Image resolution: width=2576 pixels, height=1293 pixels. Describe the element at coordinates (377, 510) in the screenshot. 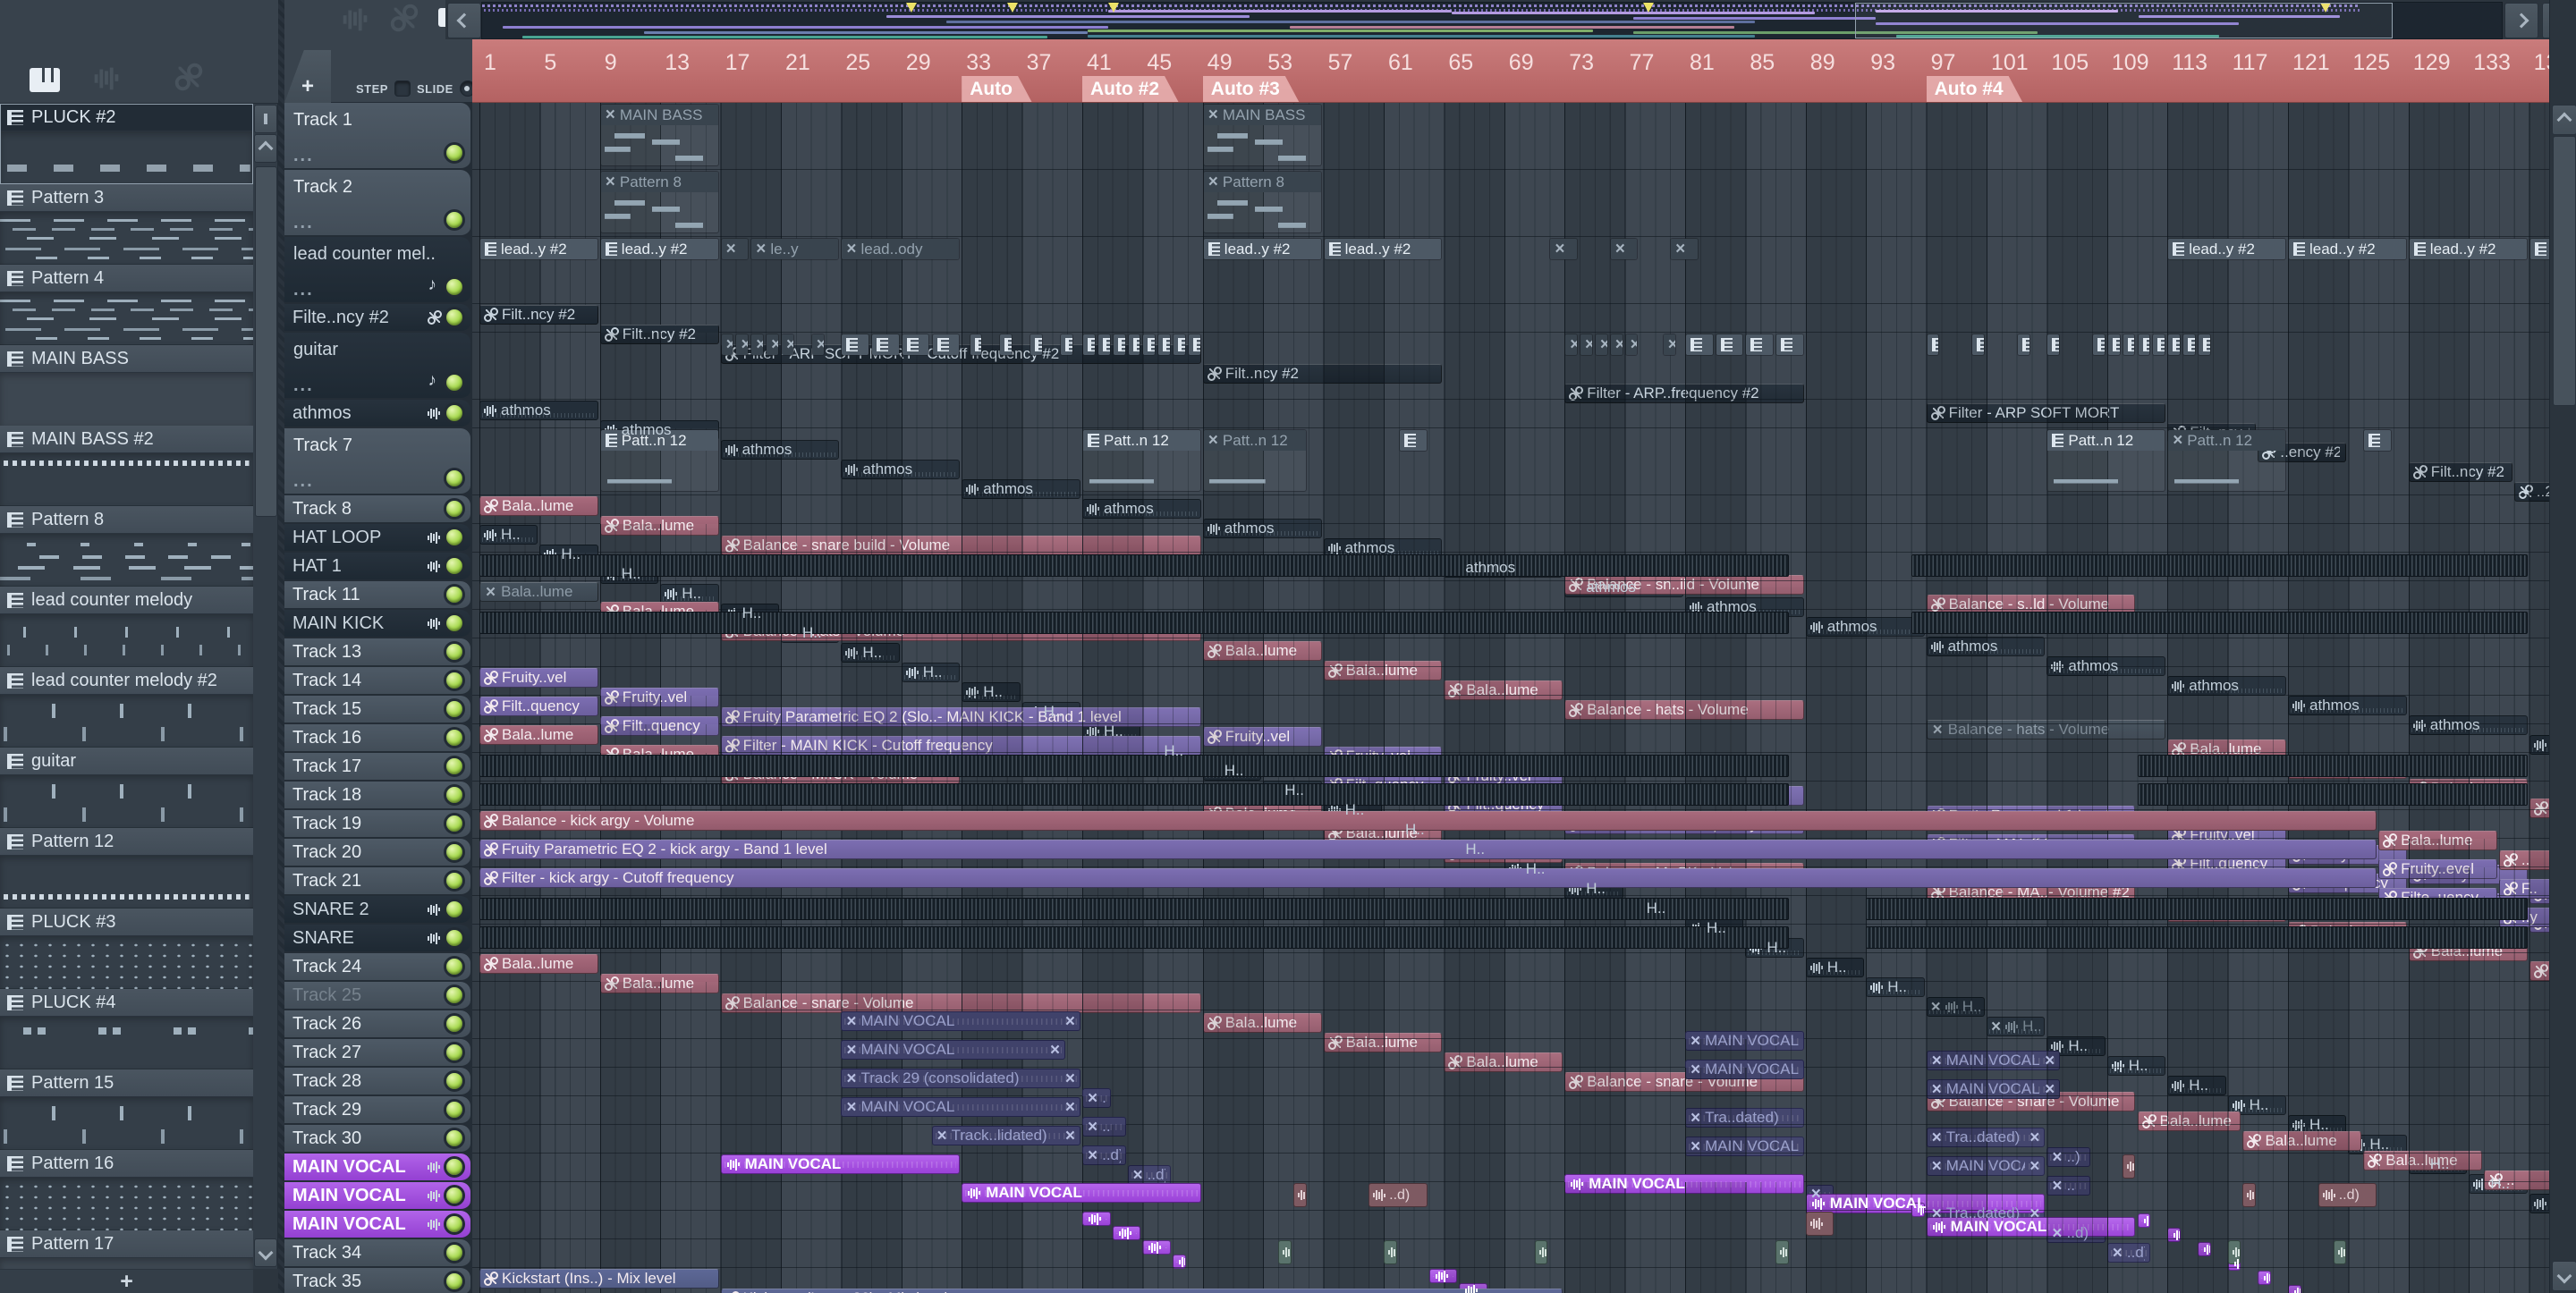

I see `track-header: Track 8` at that location.